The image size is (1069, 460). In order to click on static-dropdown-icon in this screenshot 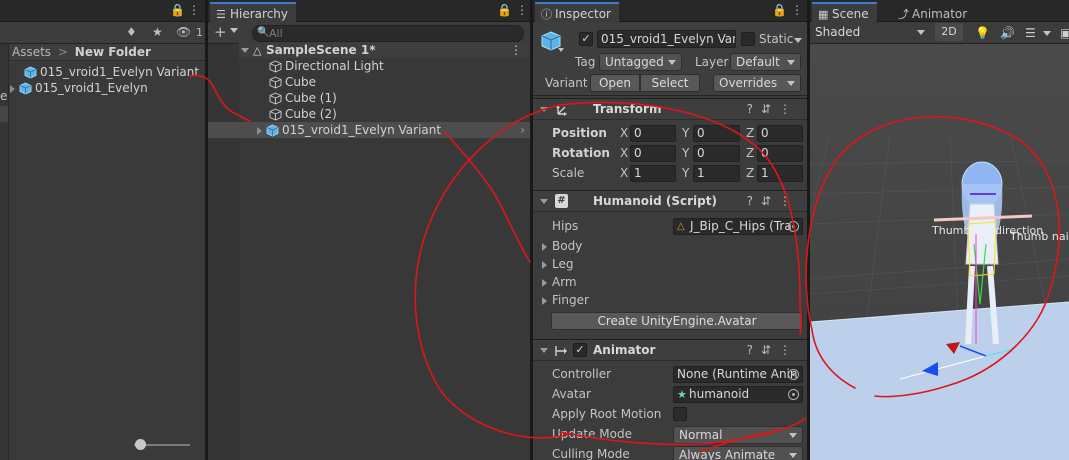, I will do `click(798, 40)`.